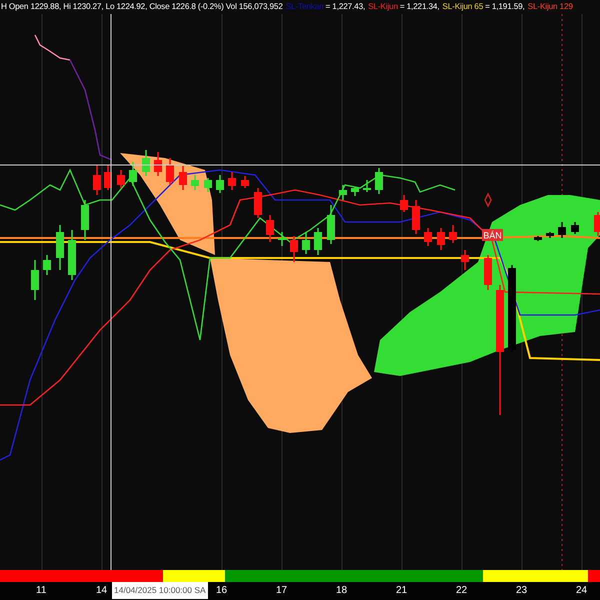 The height and width of the screenshot is (600, 600). What do you see at coordinates (383, 7) in the screenshot?
I see `indicator-name: SL-Kijun` at bounding box center [383, 7].